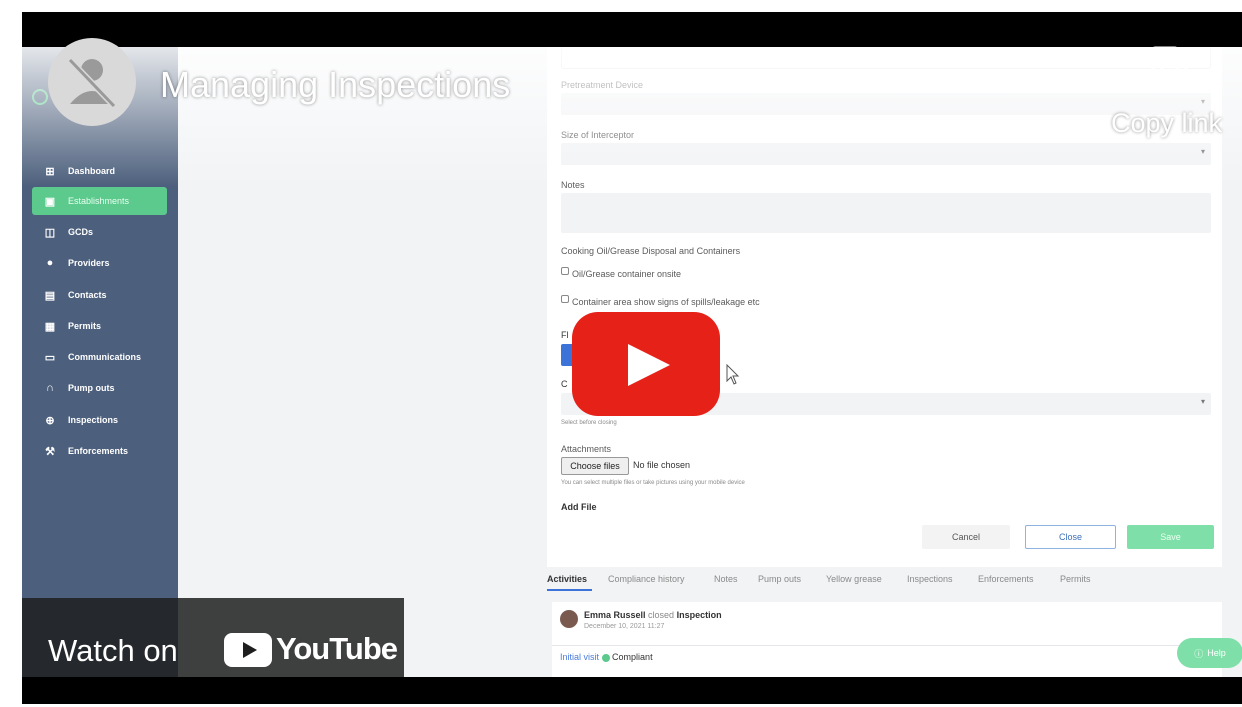  Describe the element at coordinates (1202, 401) in the screenshot. I see `chevron-down-icon: ▾` at that location.